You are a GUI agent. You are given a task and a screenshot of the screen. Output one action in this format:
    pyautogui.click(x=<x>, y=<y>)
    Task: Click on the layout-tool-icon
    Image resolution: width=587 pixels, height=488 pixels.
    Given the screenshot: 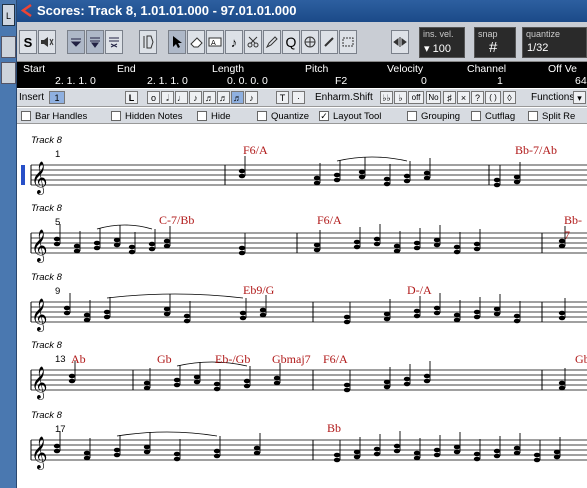 What is the action you would take?
    pyautogui.click(x=310, y=42)
    